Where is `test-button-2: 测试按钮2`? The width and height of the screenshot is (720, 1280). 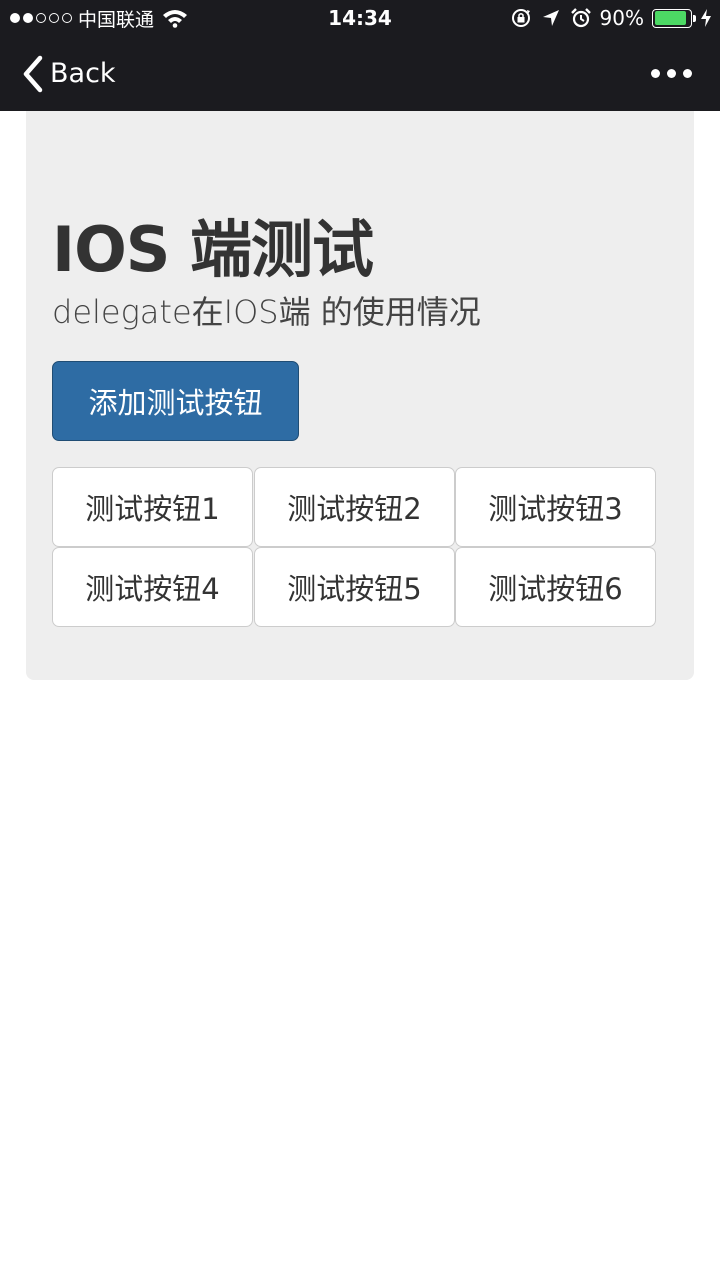 test-button-2: 测试按钮2 is located at coordinates (354, 507).